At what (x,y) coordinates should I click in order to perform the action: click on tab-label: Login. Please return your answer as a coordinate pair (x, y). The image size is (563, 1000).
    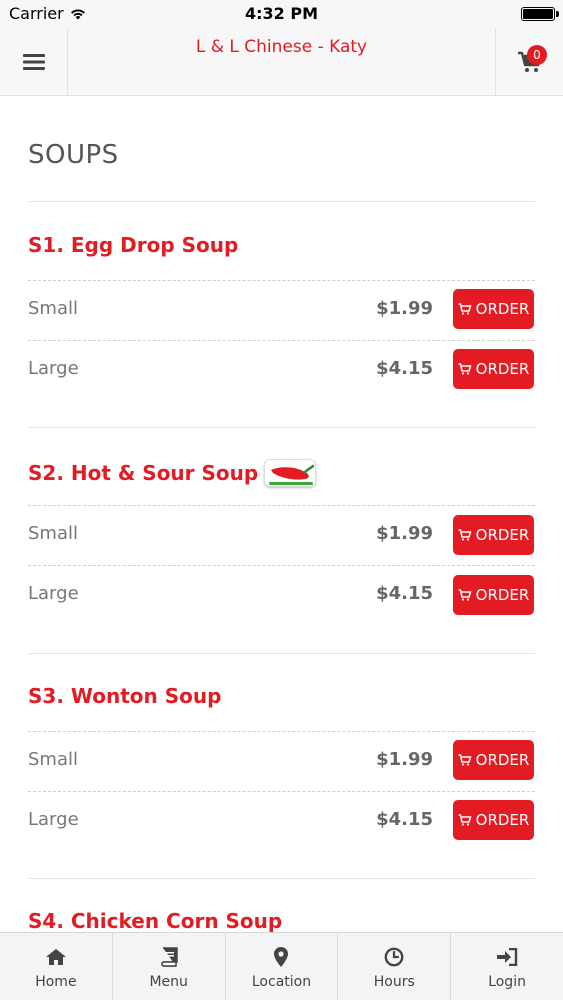
    Looking at the image, I should click on (507, 982).